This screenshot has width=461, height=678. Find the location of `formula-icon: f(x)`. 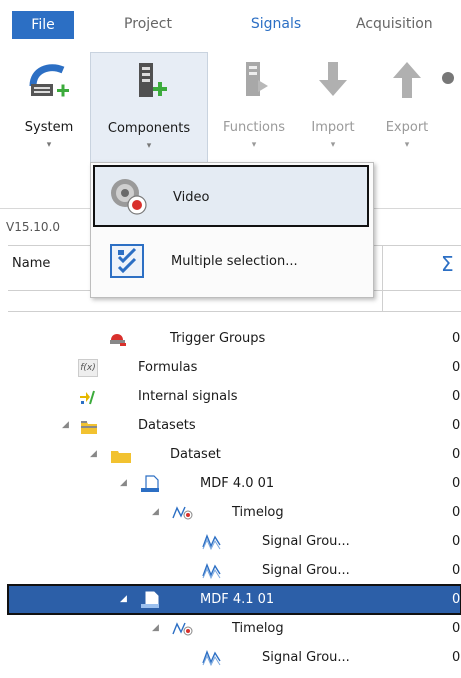

formula-icon: f(x) is located at coordinates (88, 368).